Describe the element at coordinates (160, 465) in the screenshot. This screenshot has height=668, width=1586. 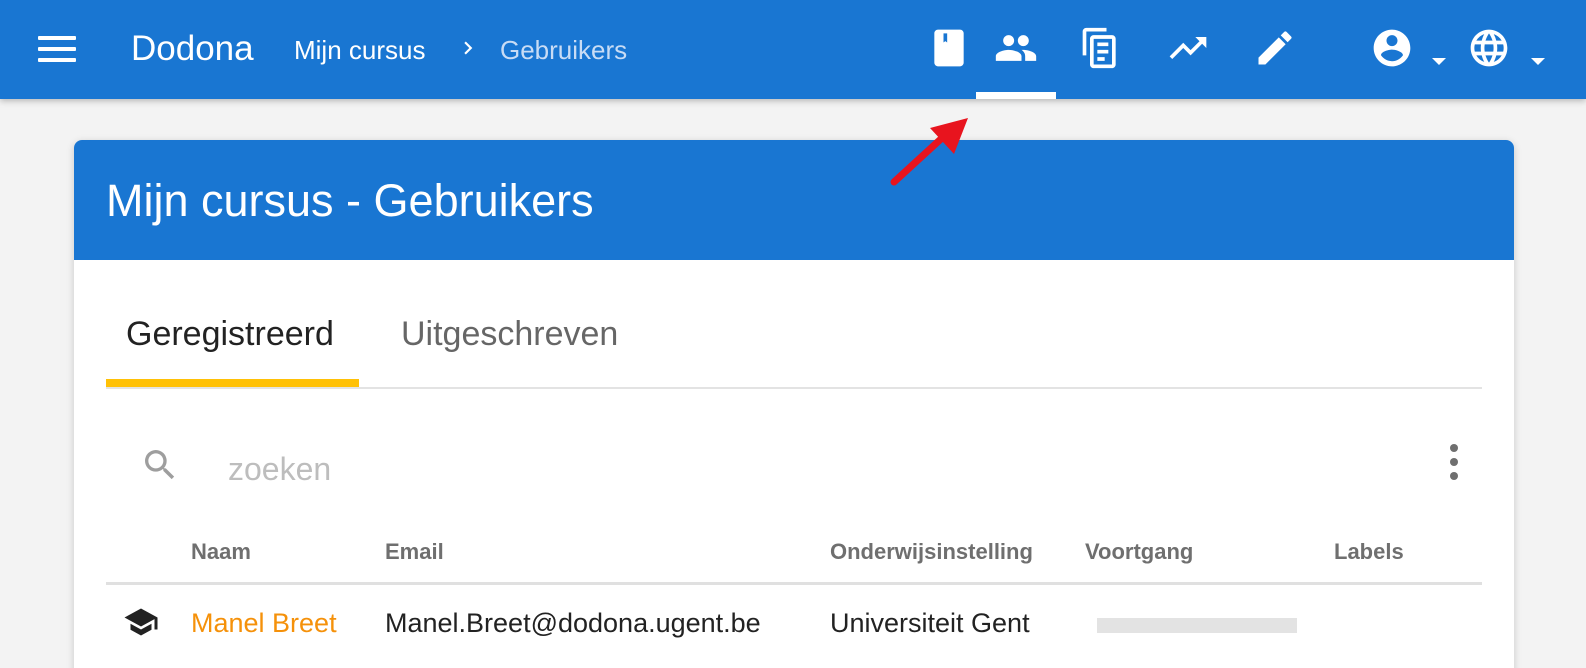
I see `search-icon` at that location.